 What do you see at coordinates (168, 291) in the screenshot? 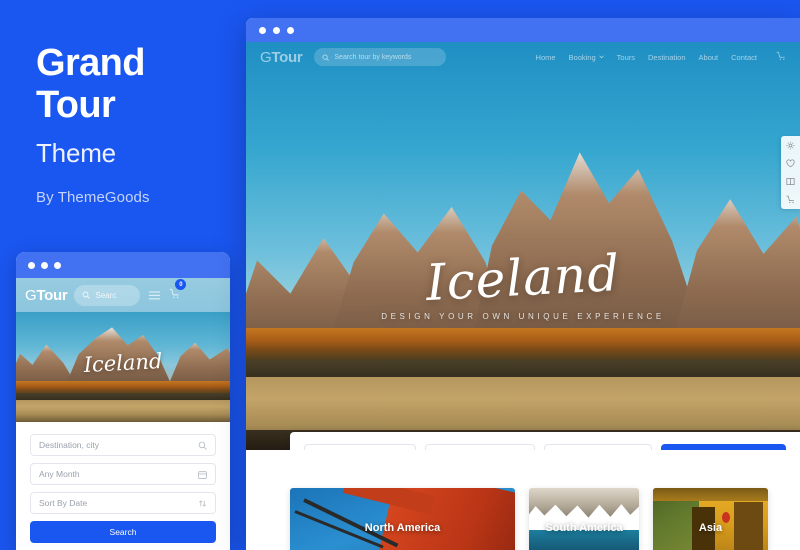
I see `mobile-nav-icons: 0` at bounding box center [168, 291].